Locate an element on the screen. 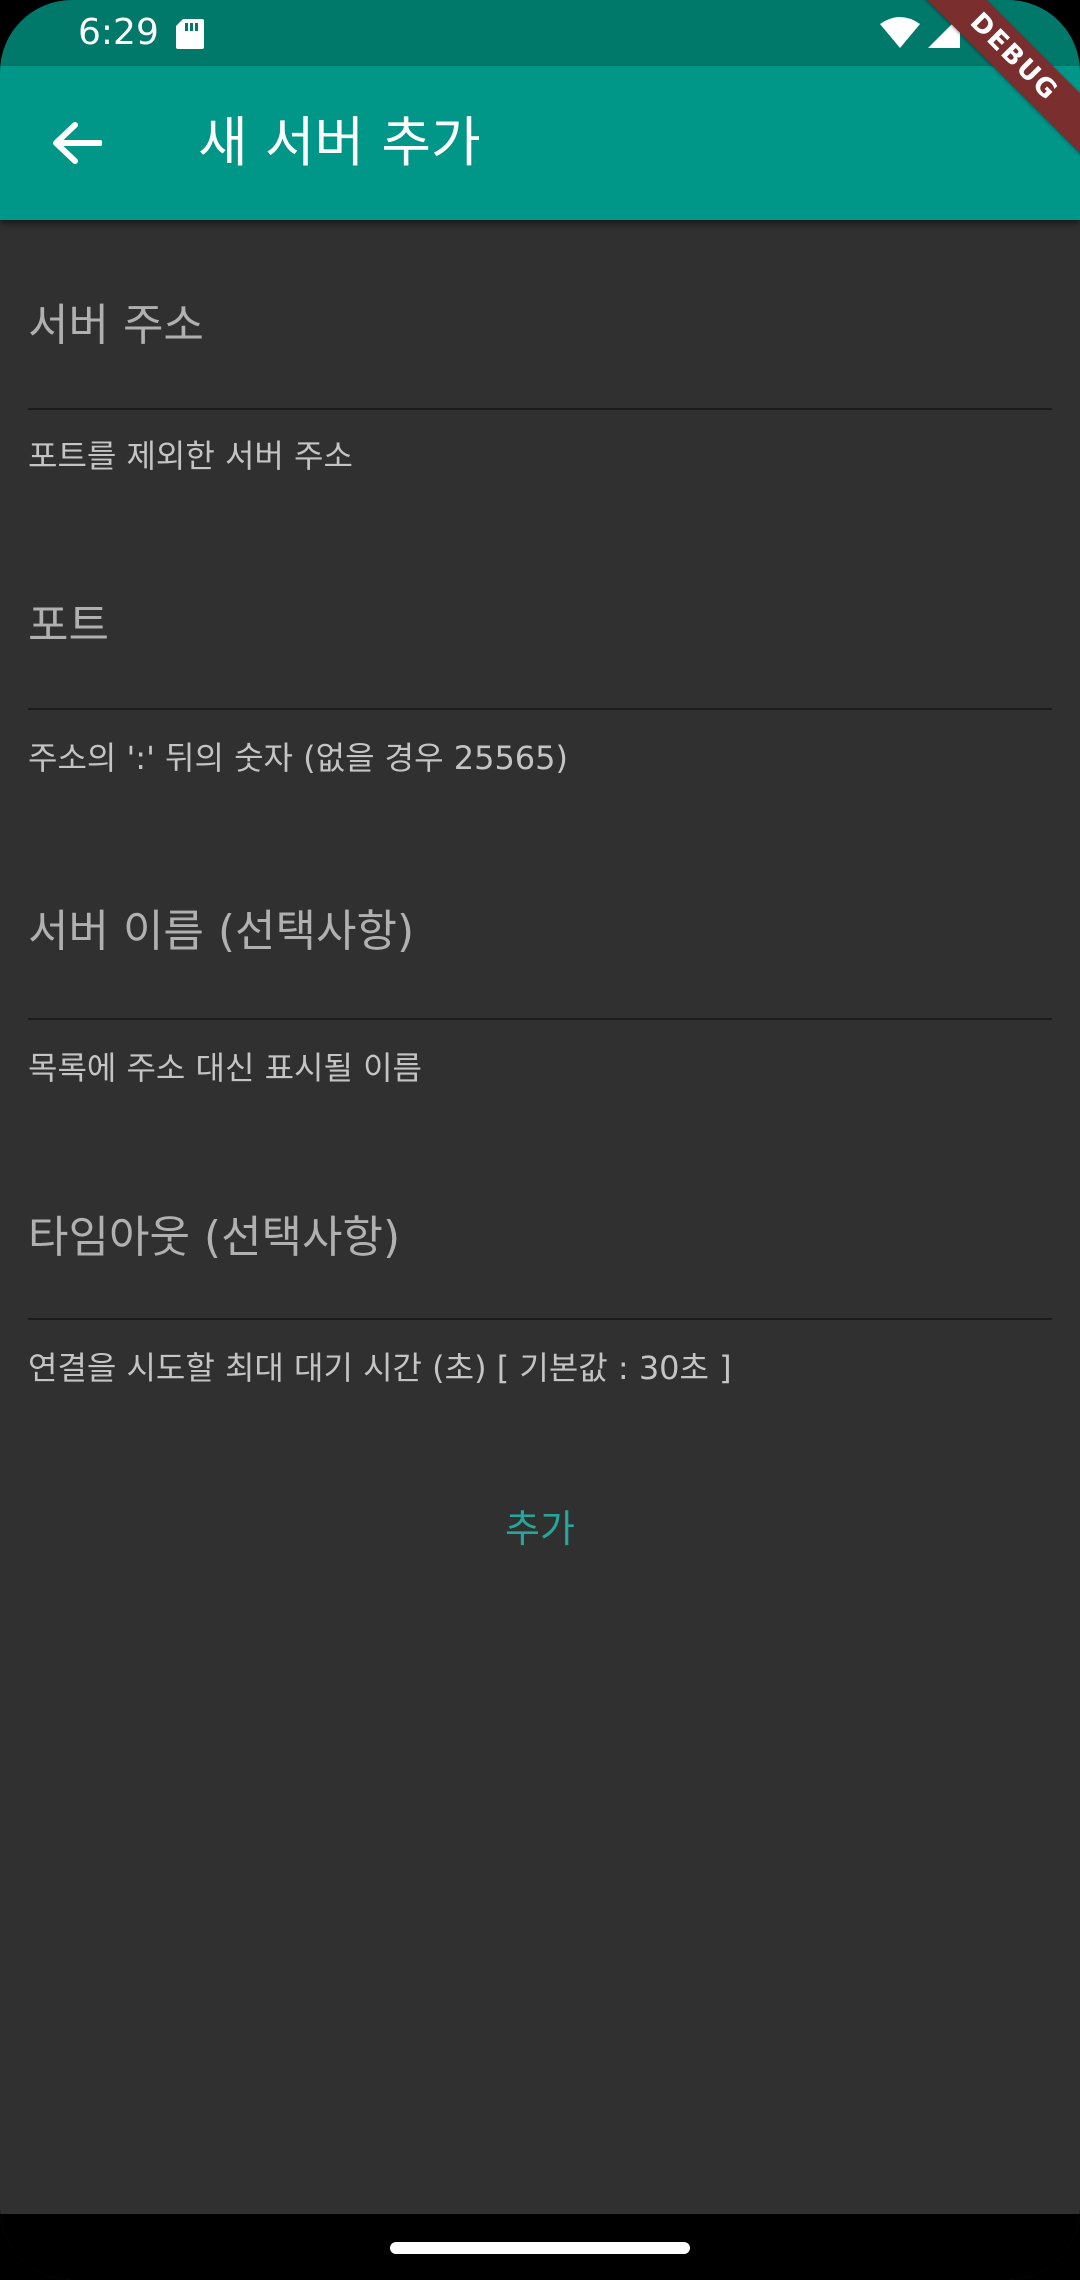  port-underline is located at coordinates (540, 709).